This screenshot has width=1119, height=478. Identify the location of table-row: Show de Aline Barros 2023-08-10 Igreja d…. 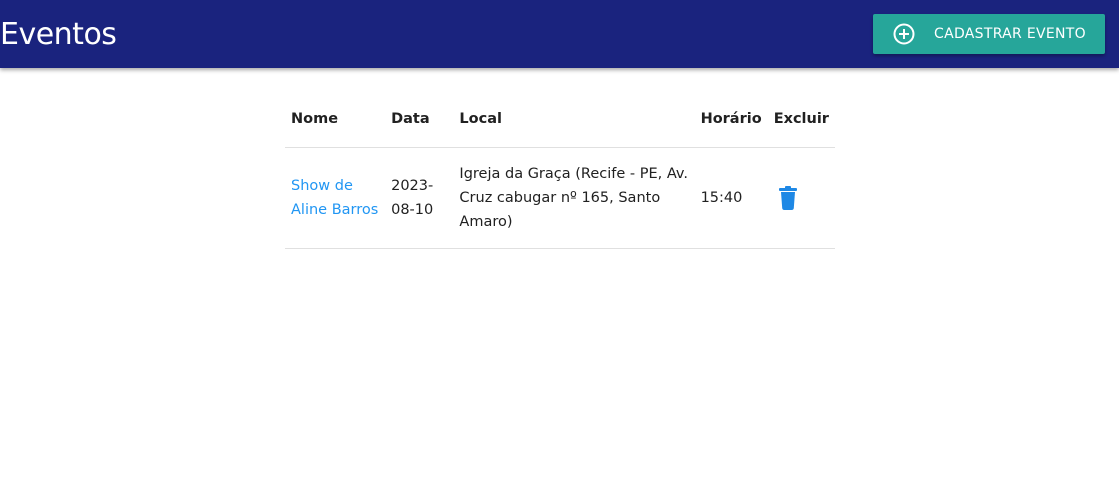
(560, 198).